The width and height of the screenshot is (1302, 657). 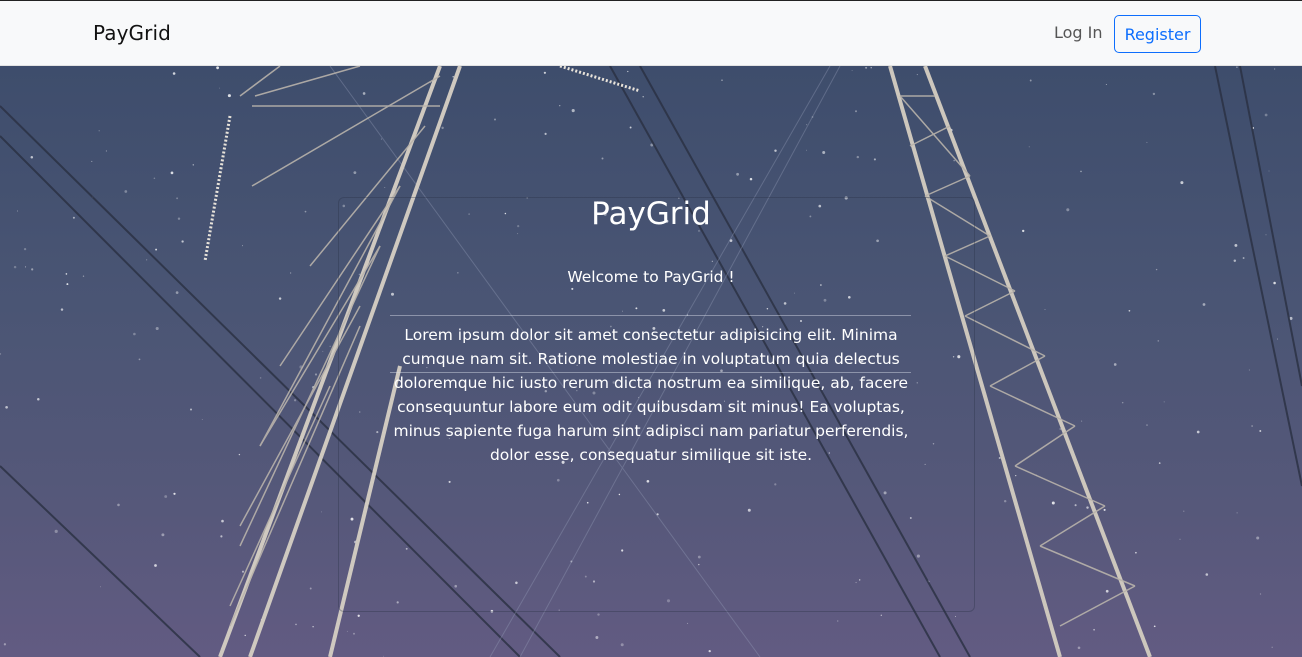 What do you see at coordinates (1157, 34) in the screenshot?
I see `register-button: Register` at bounding box center [1157, 34].